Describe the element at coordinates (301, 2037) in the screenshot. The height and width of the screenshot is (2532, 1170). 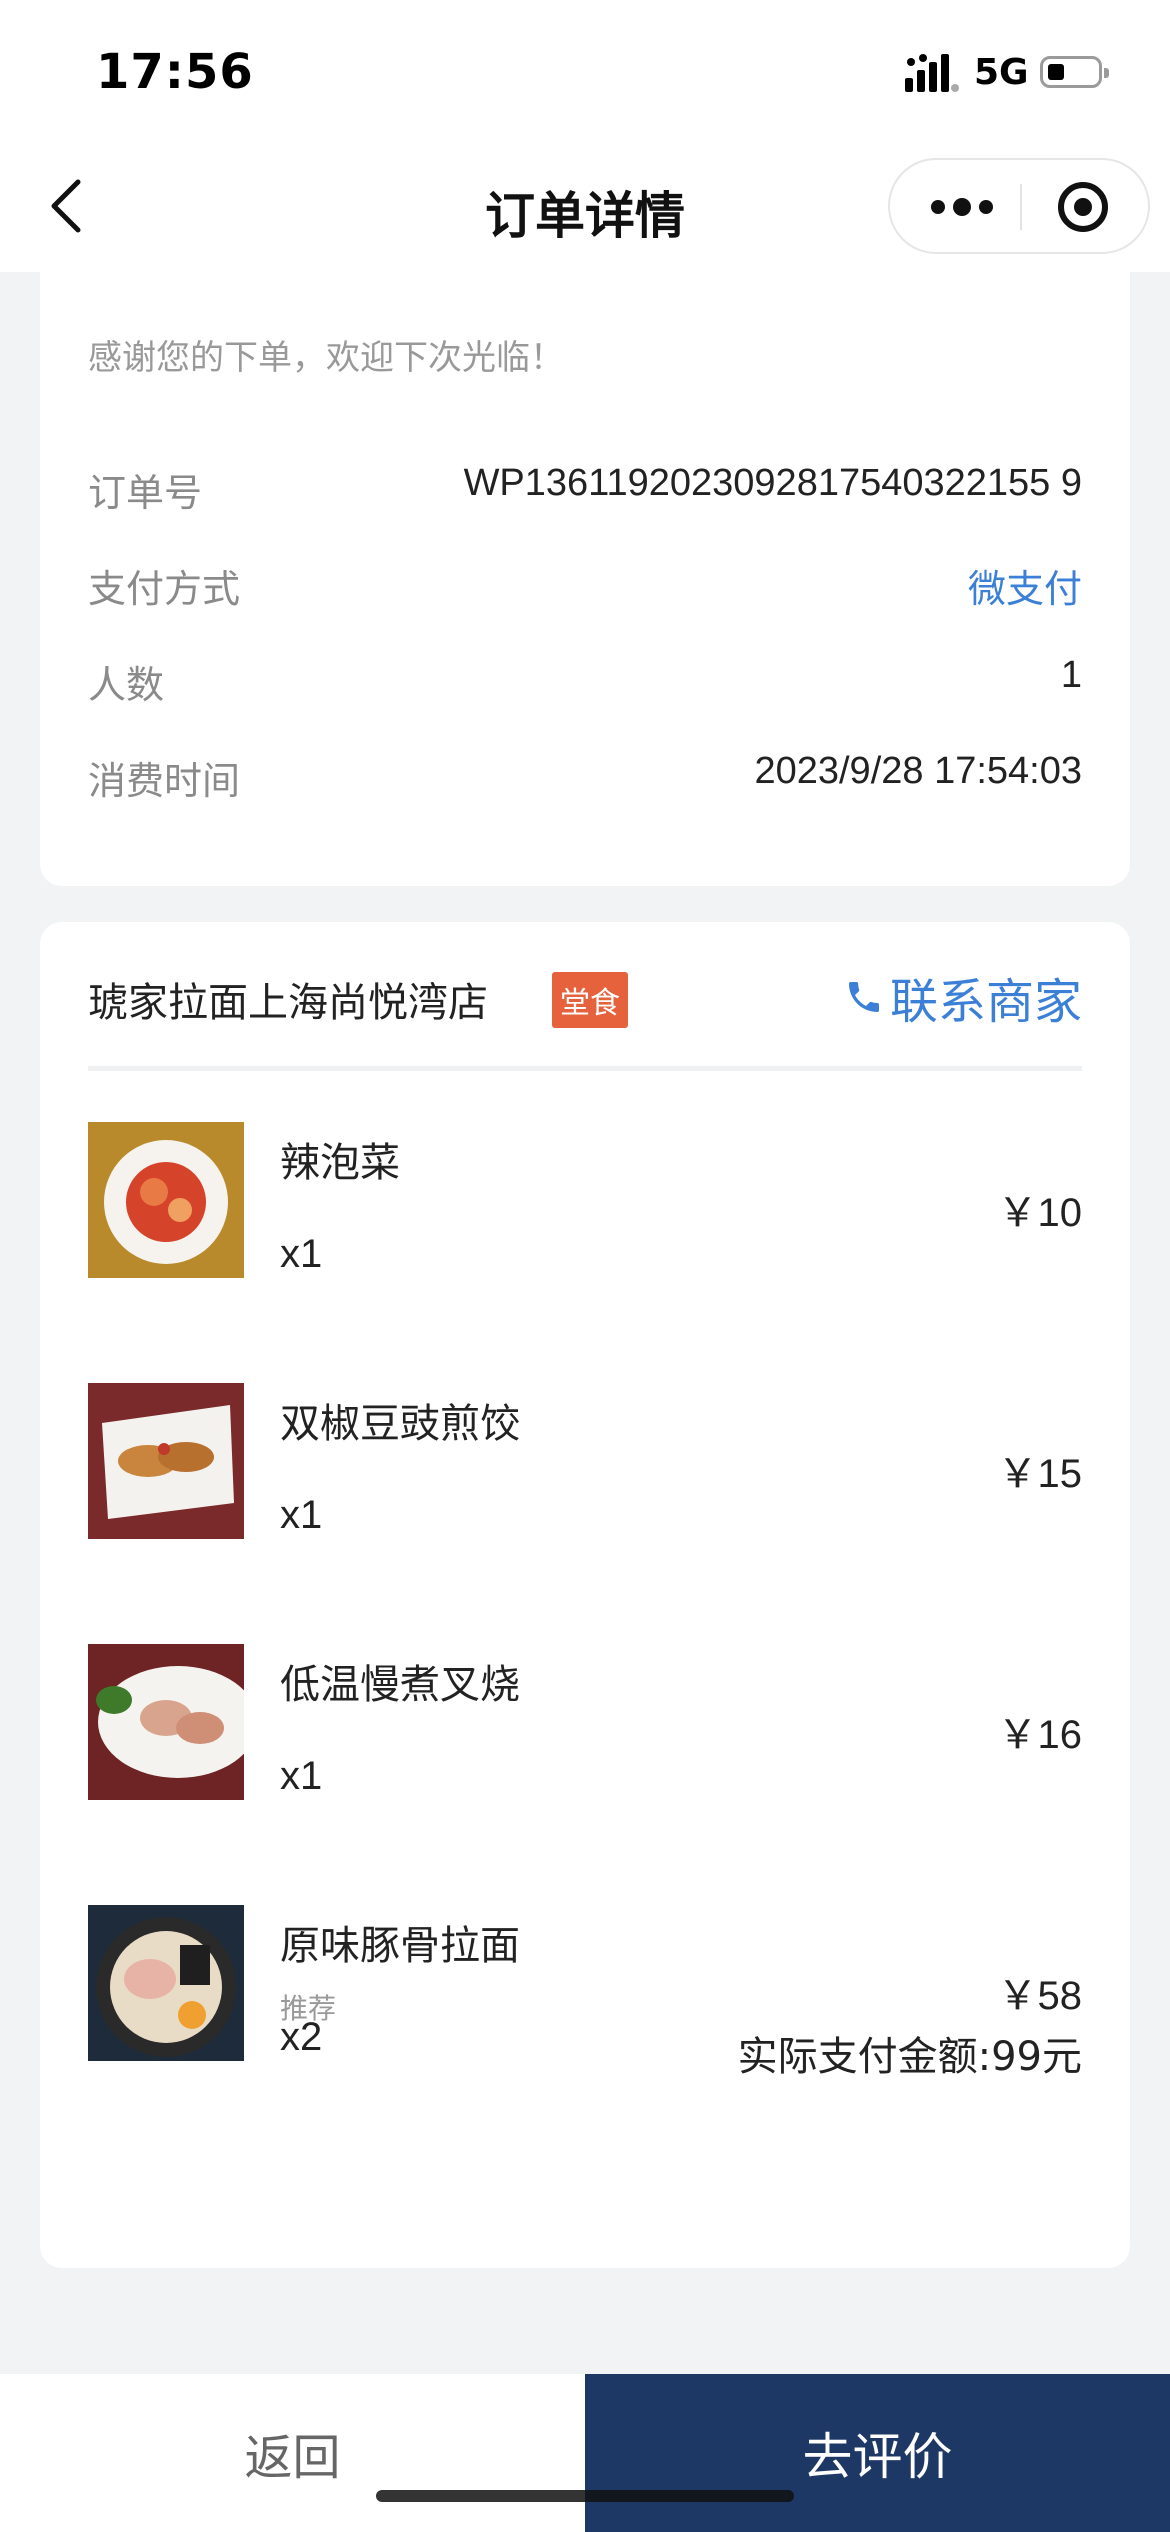
I see `item-quantity: x2` at that location.